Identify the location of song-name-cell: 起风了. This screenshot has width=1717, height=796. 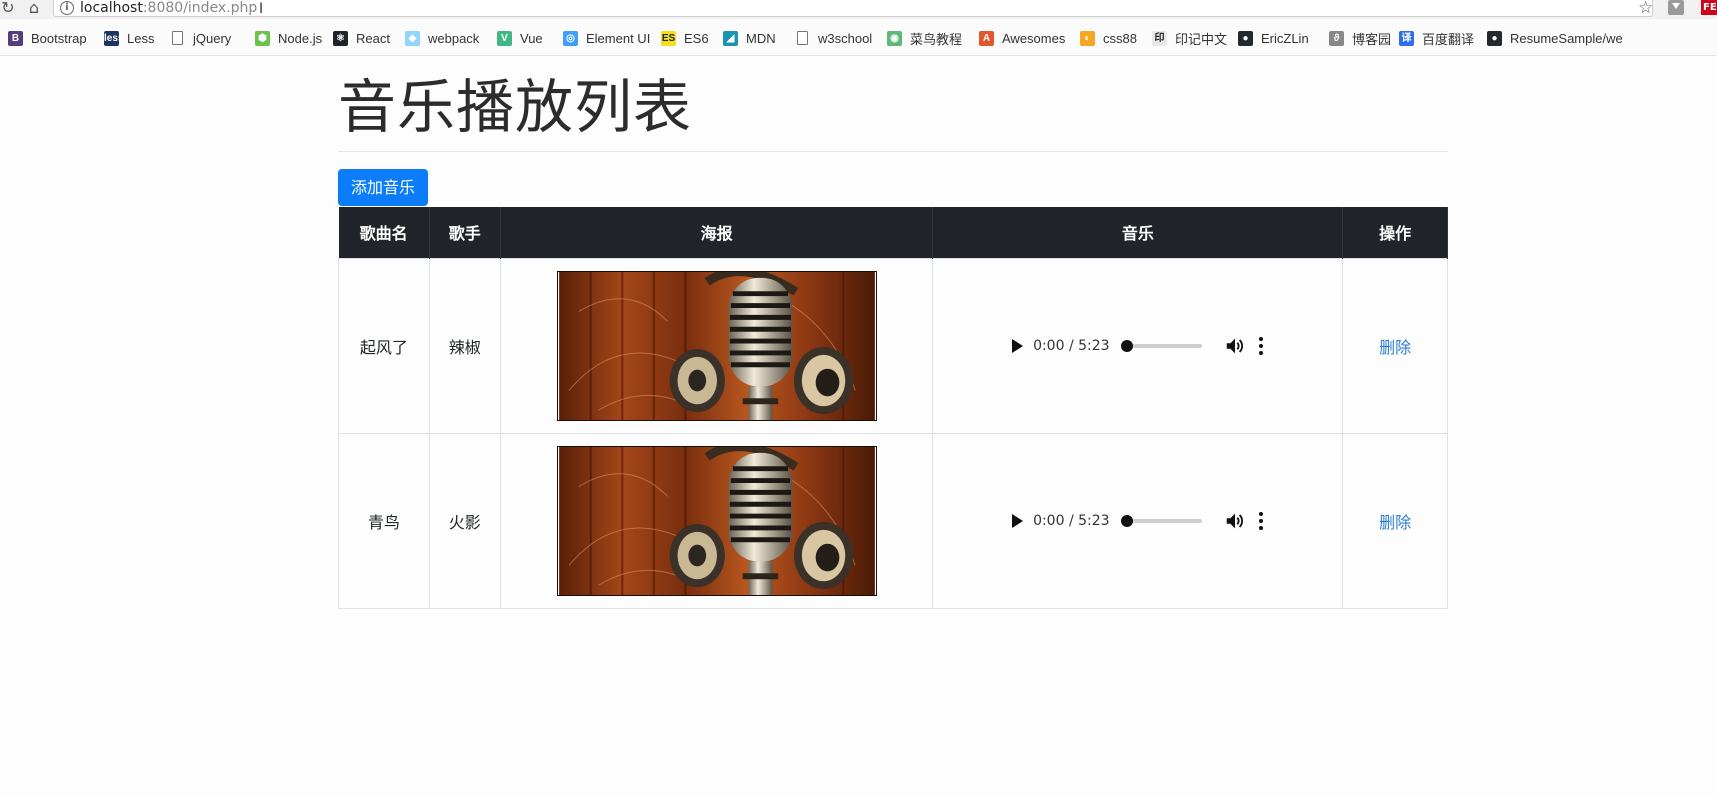
(384, 345).